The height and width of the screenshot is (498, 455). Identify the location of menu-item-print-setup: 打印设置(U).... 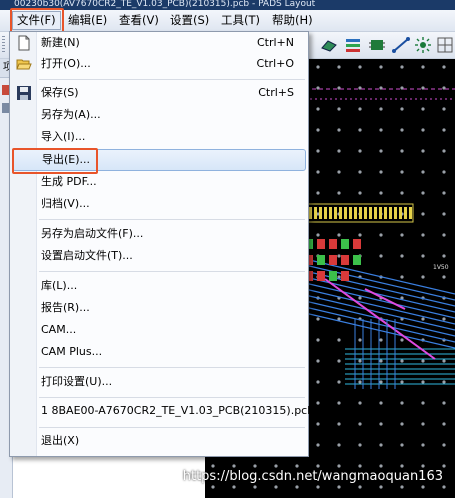
(158, 382).